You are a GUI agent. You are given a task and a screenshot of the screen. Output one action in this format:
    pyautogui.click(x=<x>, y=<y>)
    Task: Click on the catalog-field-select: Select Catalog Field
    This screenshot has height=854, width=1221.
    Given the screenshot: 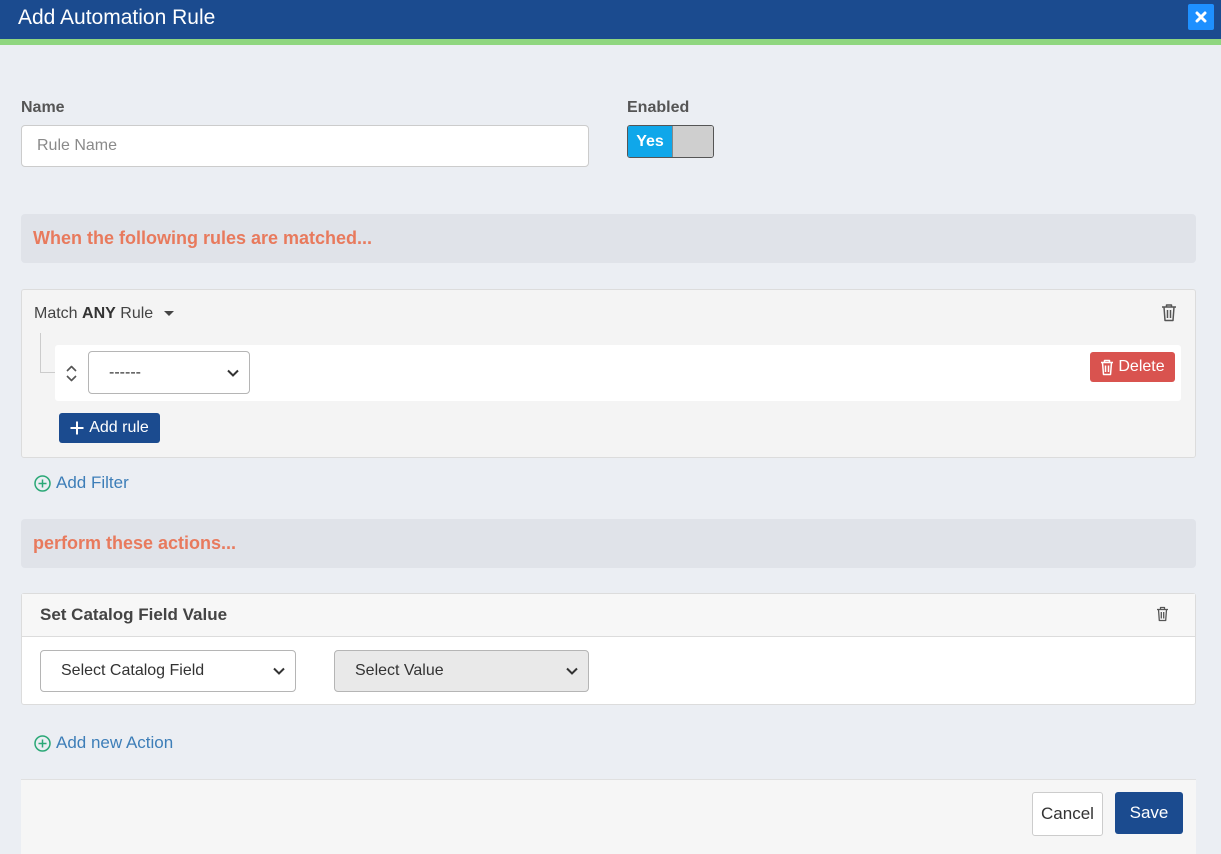 What is the action you would take?
    pyautogui.click(x=168, y=671)
    